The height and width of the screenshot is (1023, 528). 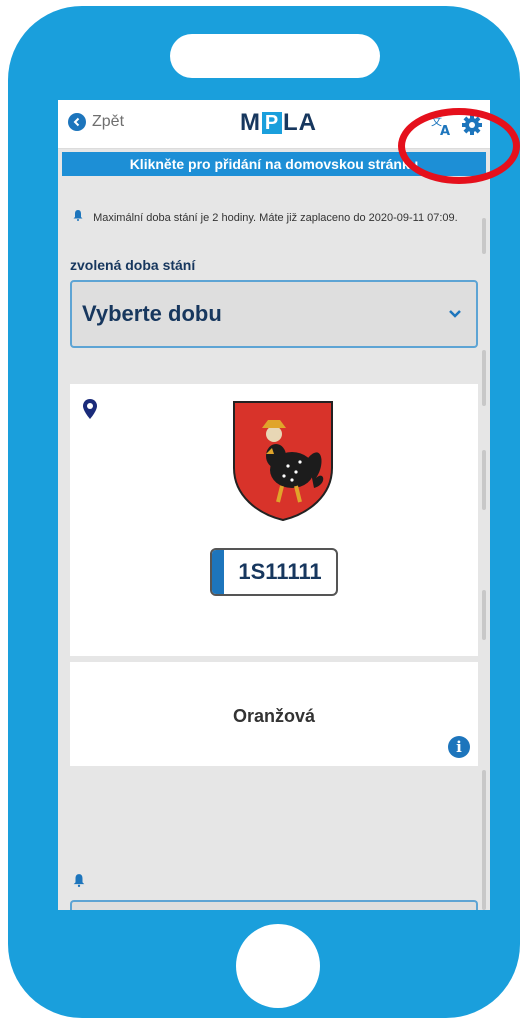 What do you see at coordinates (455, 315) in the screenshot?
I see `chevron-down-icon` at bounding box center [455, 315].